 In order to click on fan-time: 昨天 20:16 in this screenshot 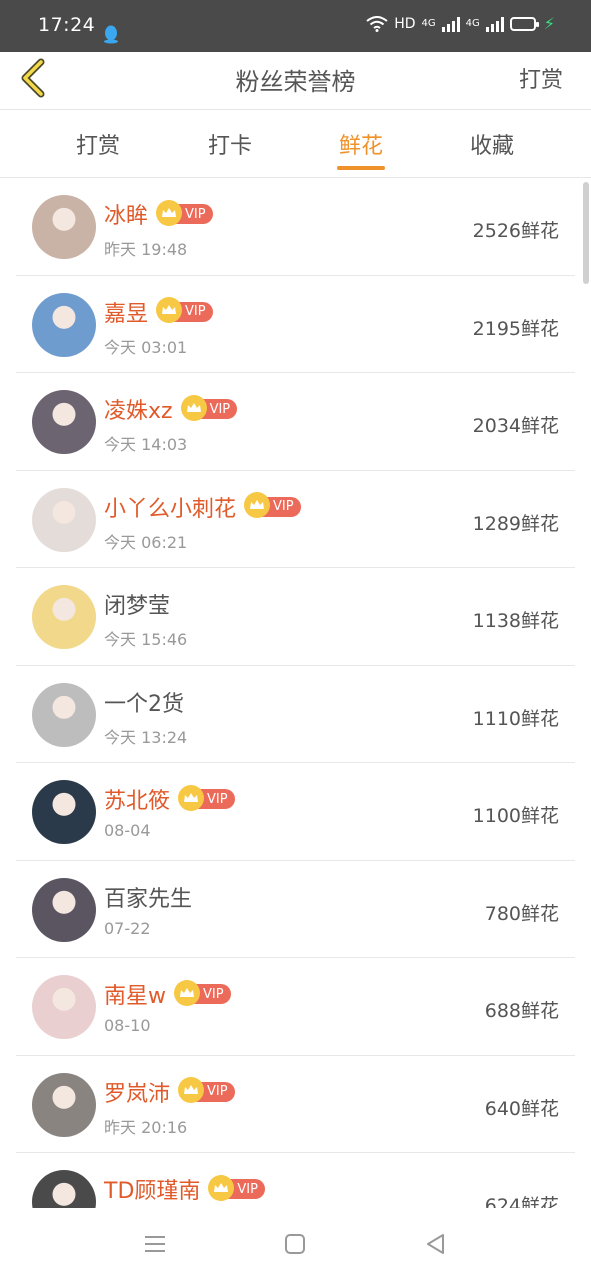, I will do `click(146, 1127)`.